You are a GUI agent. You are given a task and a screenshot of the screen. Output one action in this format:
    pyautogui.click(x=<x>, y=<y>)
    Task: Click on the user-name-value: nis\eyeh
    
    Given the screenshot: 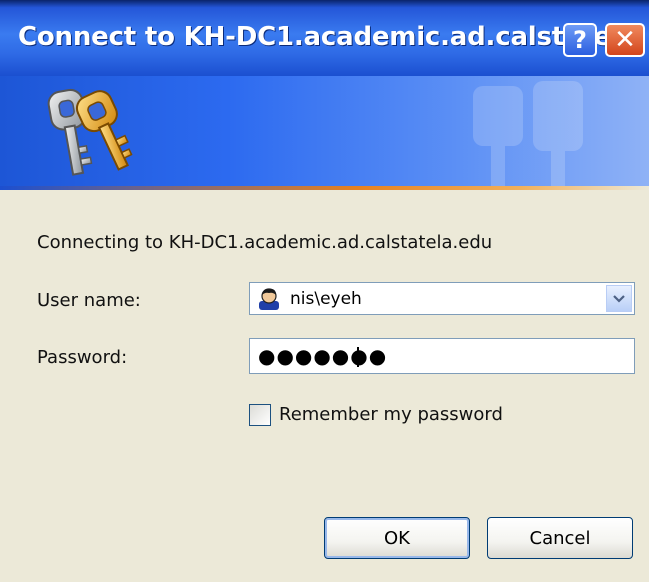 What is the action you would take?
    pyautogui.click(x=326, y=299)
    